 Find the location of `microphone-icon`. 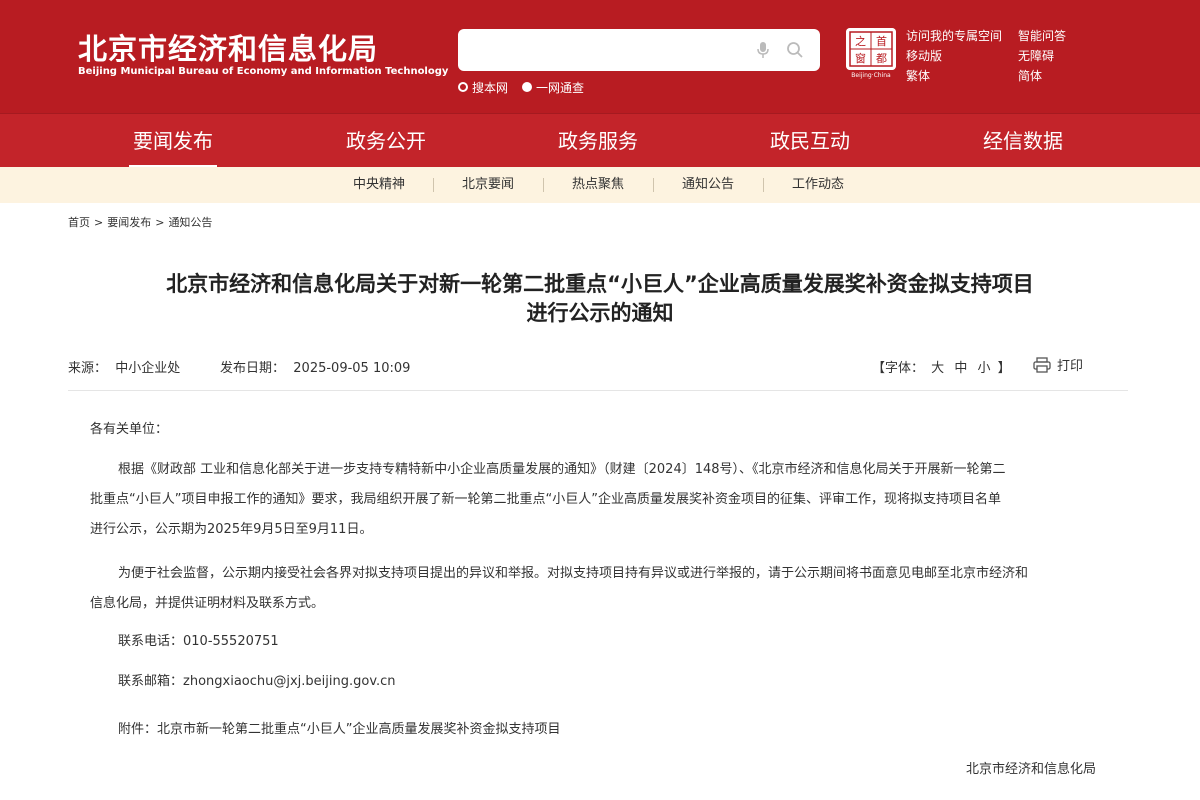

microphone-icon is located at coordinates (763, 50).